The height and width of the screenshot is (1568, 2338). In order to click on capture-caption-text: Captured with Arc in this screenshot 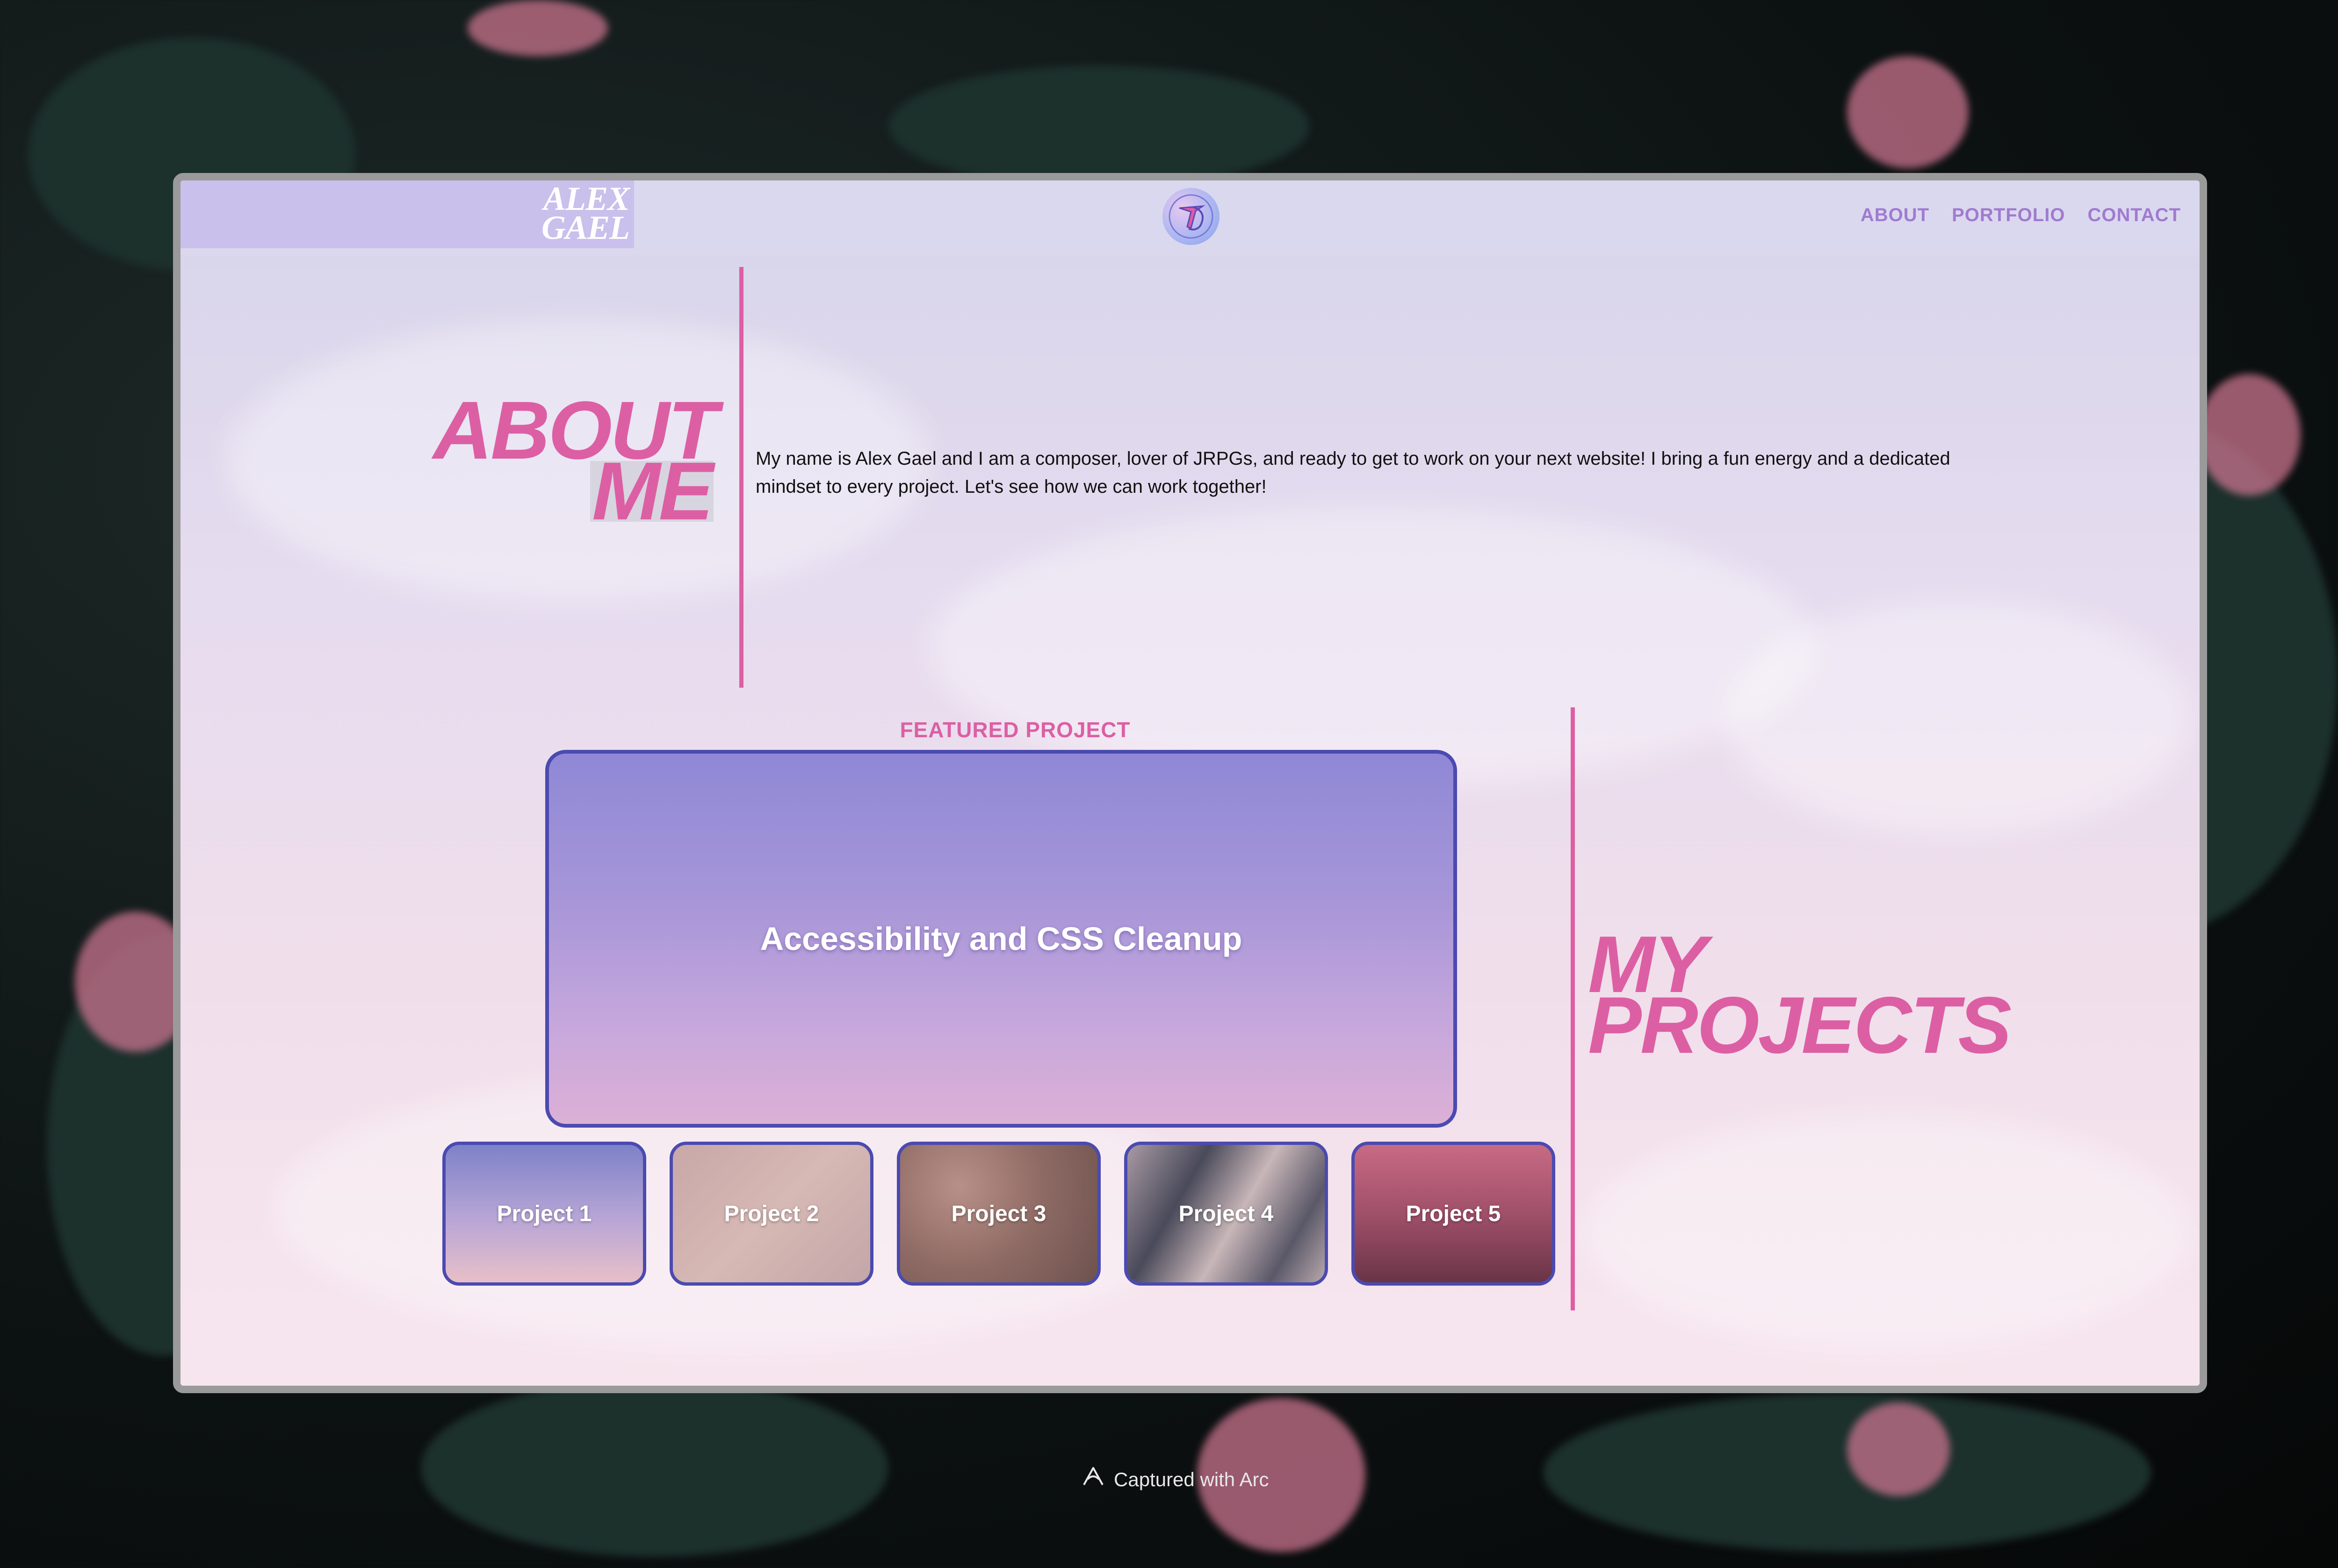, I will do `click(1192, 1479)`.